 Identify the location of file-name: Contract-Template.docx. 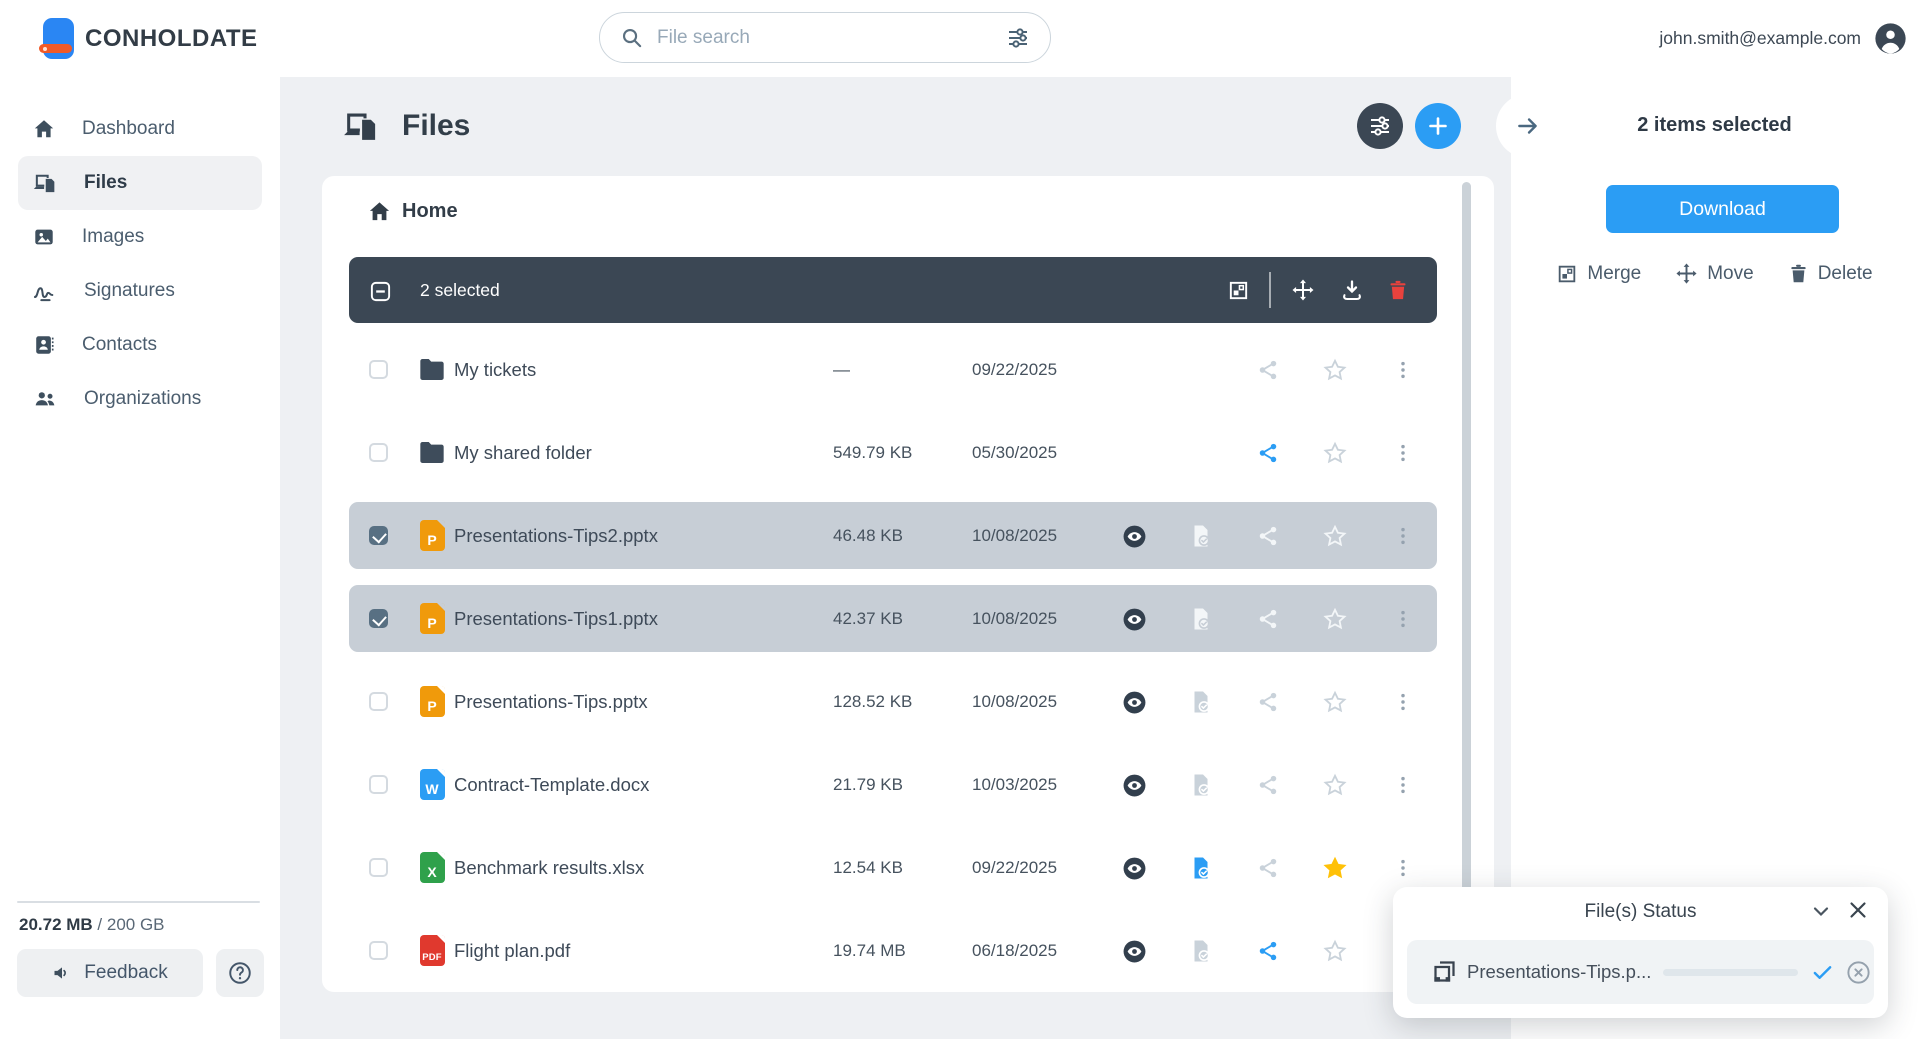
(551, 784).